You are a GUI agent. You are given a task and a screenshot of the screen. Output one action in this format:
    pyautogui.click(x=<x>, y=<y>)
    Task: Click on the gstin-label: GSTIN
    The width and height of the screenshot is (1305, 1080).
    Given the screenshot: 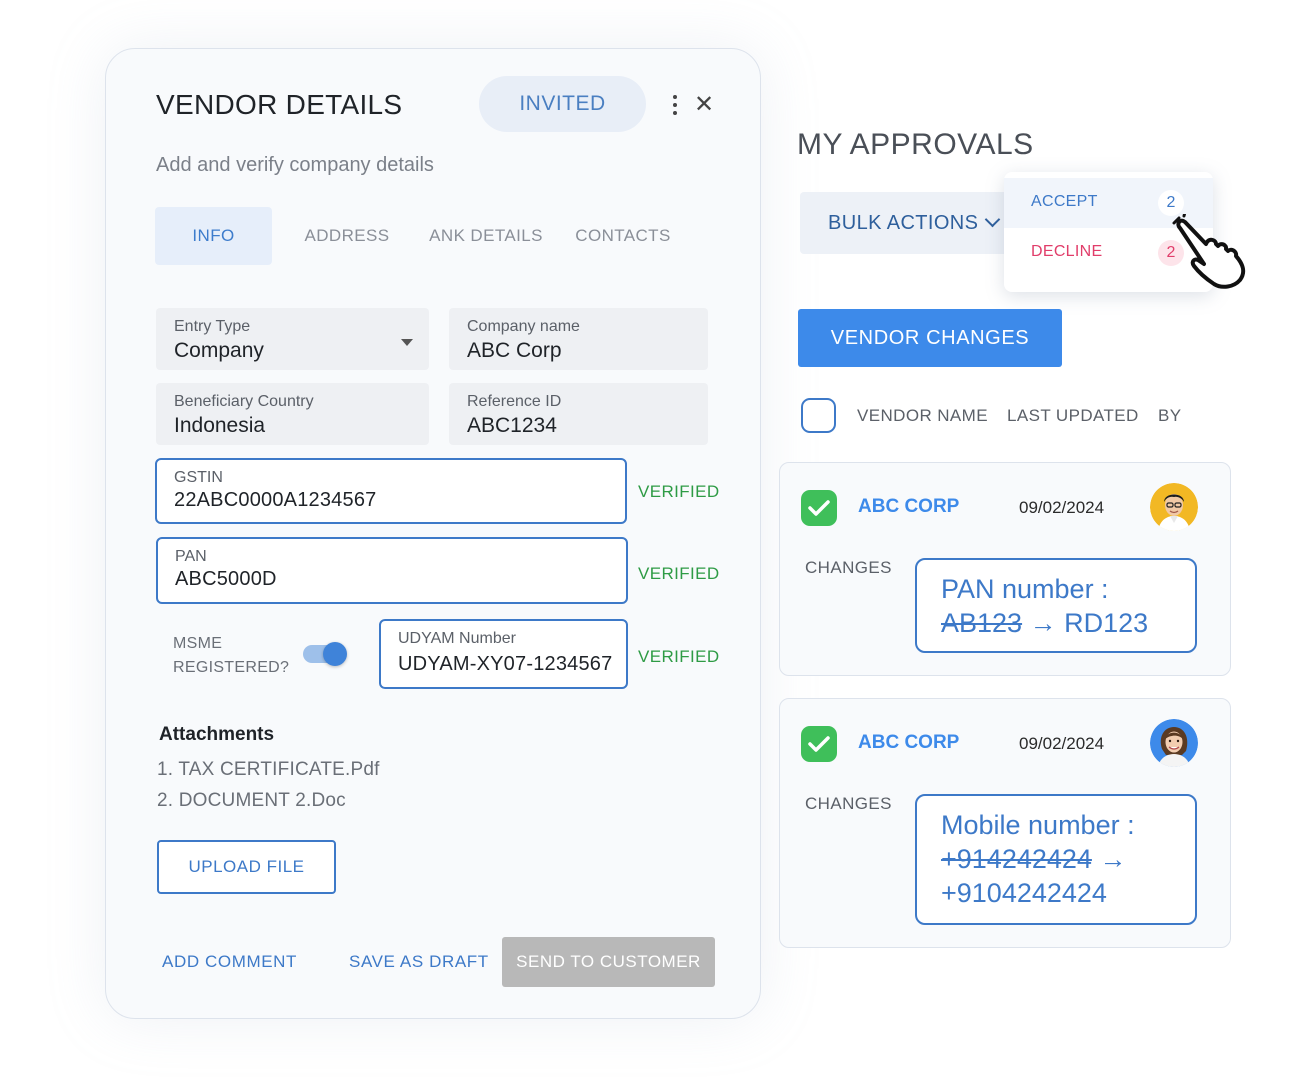 What is the action you would take?
    pyautogui.click(x=198, y=477)
    